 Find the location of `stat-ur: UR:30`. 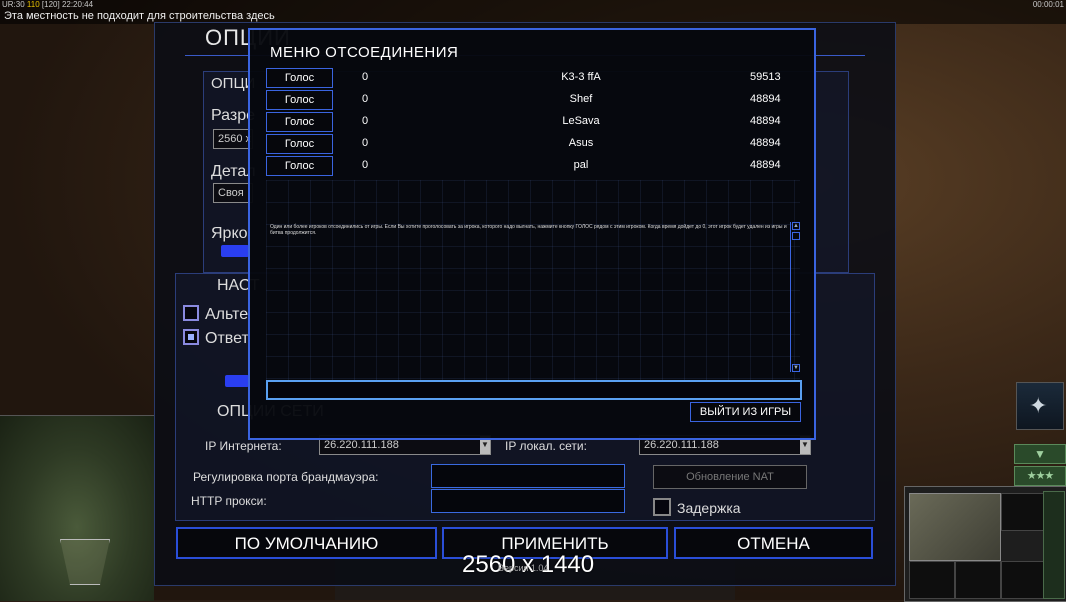

stat-ur: UR:30 is located at coordinates (13, 4).